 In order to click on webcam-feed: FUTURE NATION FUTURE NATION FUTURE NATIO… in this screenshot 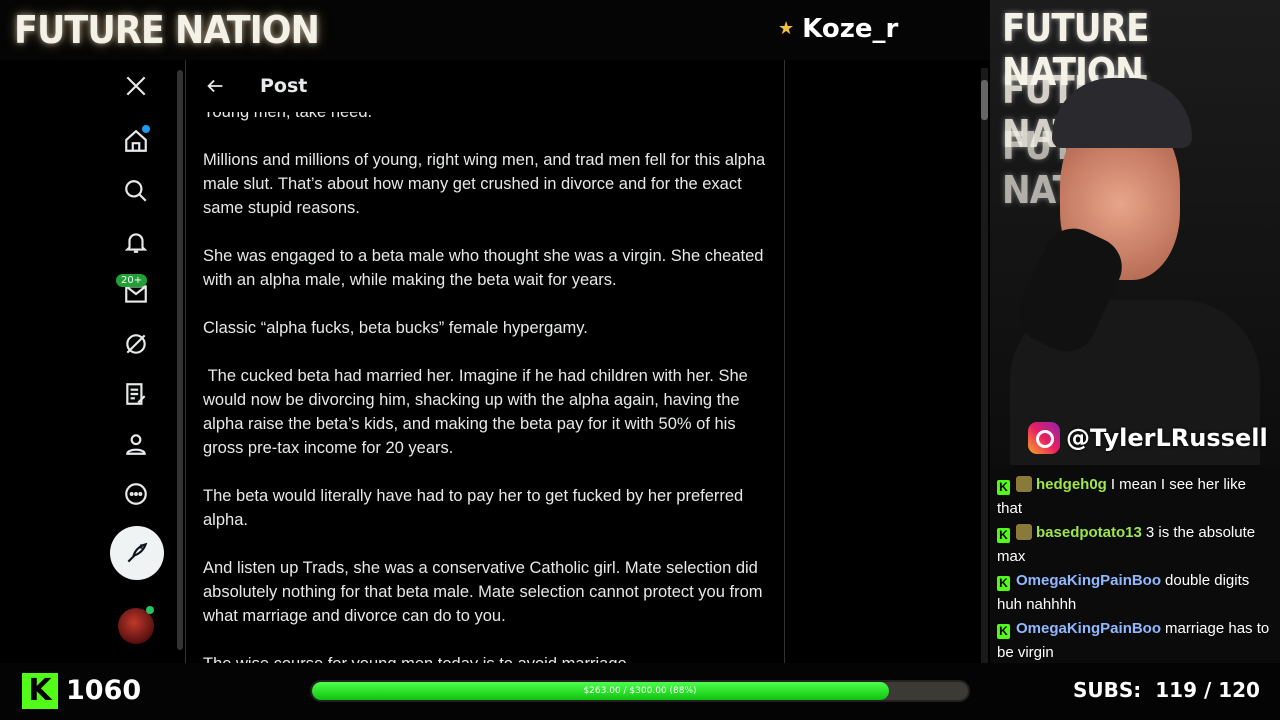, I will do `click(1135, 232)`.